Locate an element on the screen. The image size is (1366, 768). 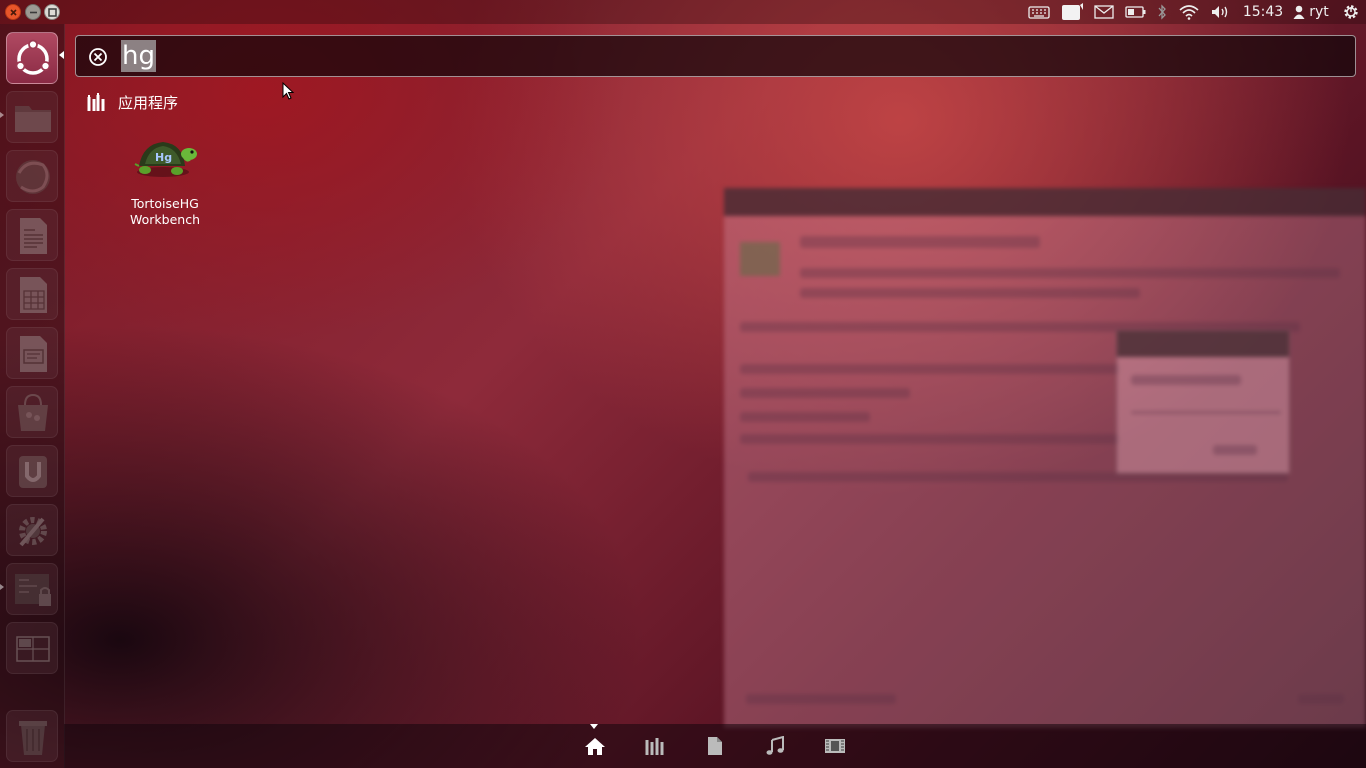
ubuntu-one-icon is located at coordinates (33, 472).